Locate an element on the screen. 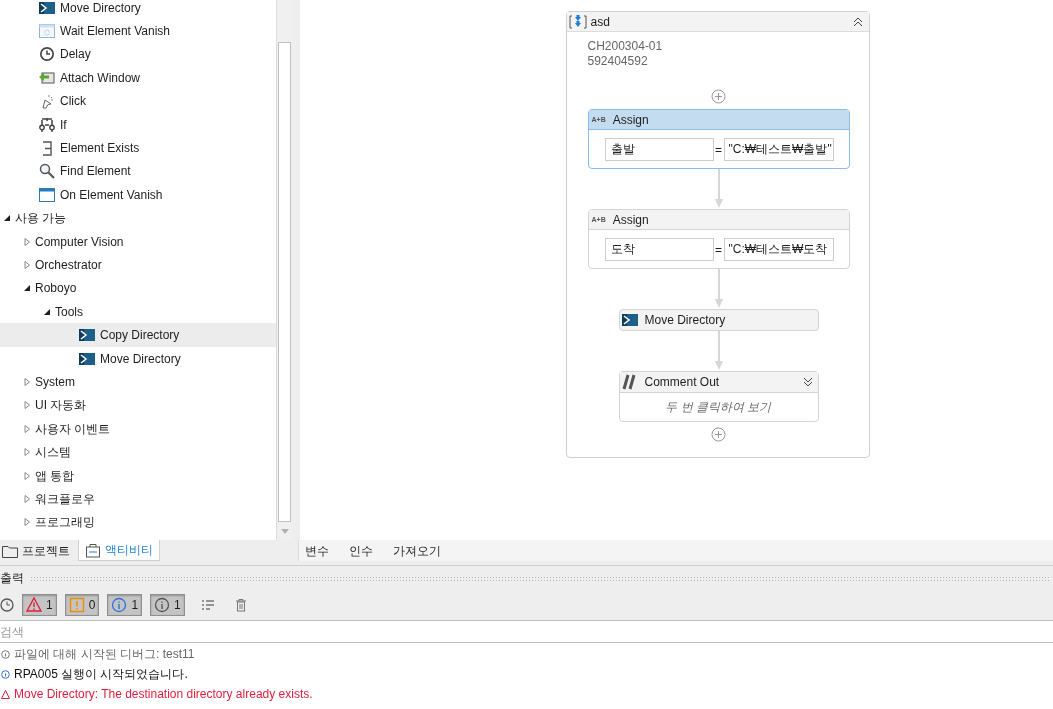  expand-icon is located at coordinates (807, 382).